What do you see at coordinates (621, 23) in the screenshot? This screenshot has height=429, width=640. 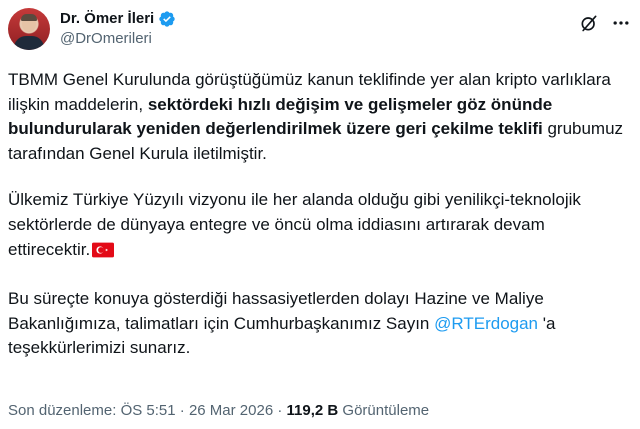 I see `more-icon` at bounding box center [621, 23].